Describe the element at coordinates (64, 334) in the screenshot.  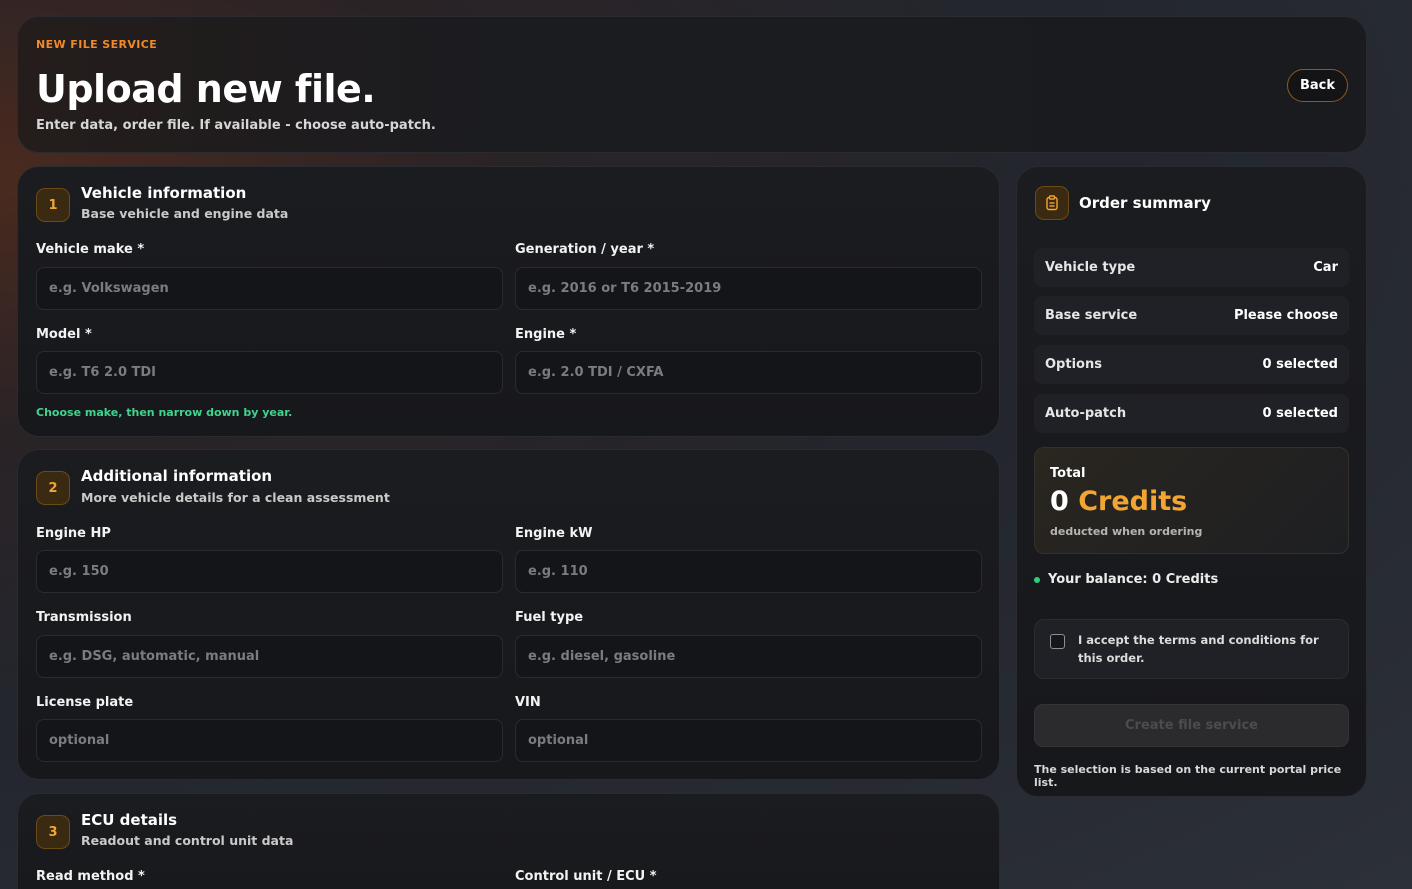
I see `model-label: Model *` at that location.